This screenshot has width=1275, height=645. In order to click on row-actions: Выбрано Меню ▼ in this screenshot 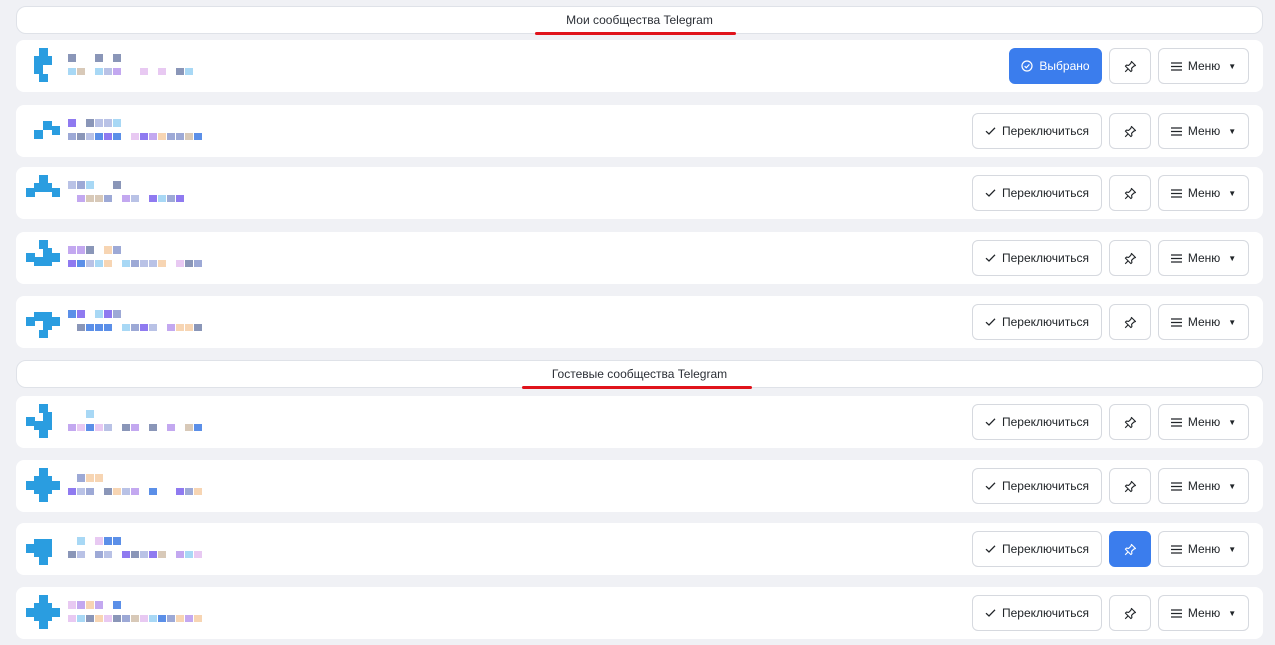, I will do `click(1129, 66)`.